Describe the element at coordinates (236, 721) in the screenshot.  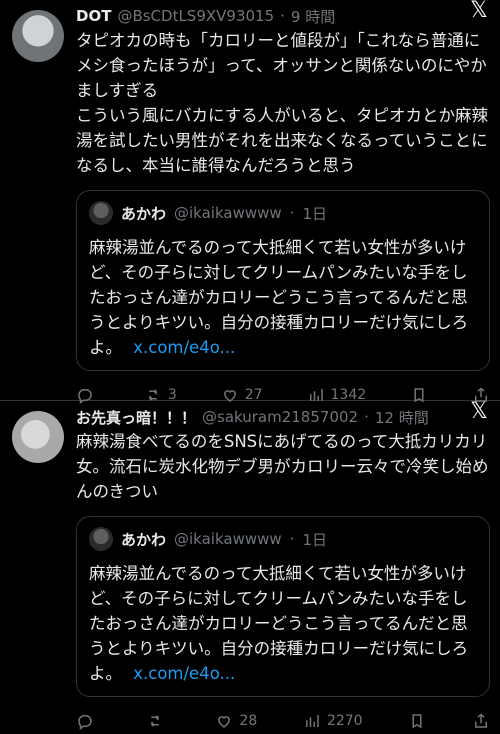
I see `like-button: 28` at that location.